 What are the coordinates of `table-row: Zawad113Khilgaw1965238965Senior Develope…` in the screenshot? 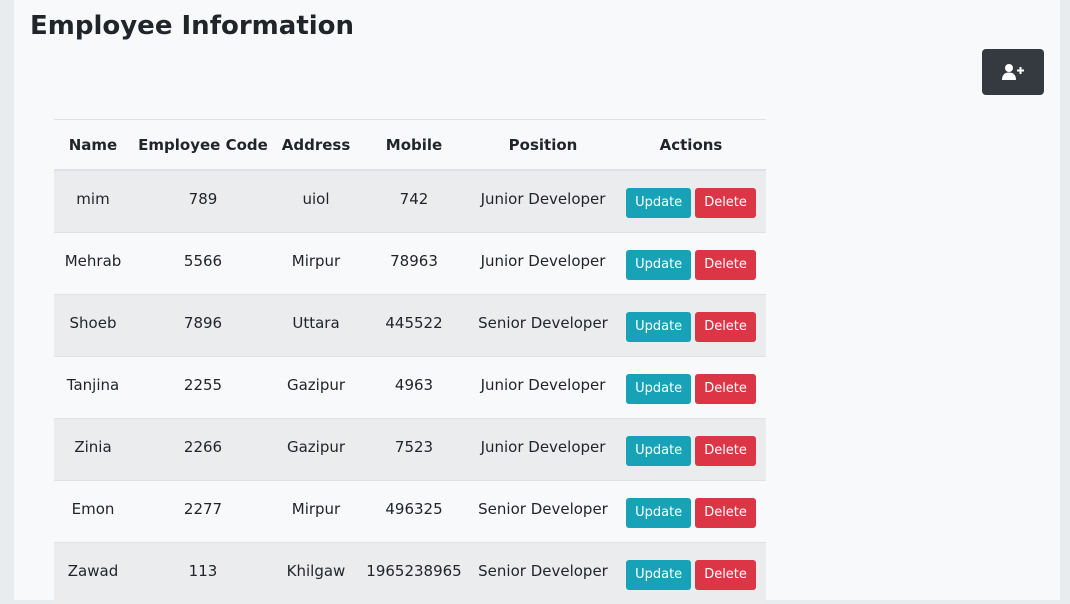 It's located at (410, 573).